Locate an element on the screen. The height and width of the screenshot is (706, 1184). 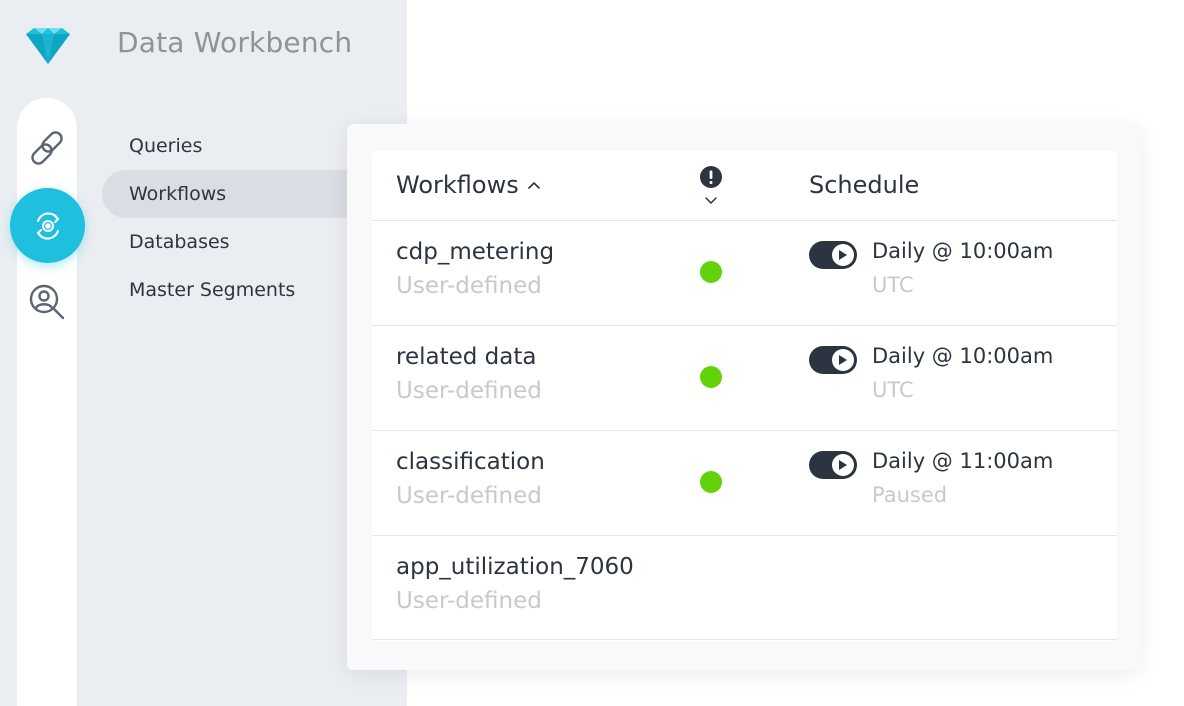
workflow-name: related data is located at coordinates (466, 357).